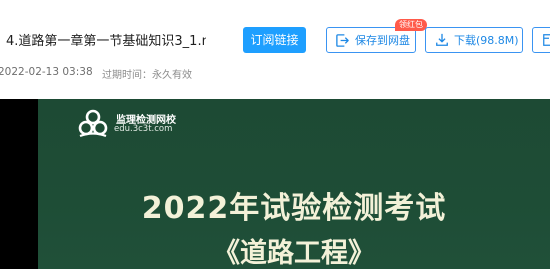 The image size is (550, 269). Describe the element at coordinates (143, 129) in the screenshot. I see `logo-url: edu.3c3t.com` at that location.